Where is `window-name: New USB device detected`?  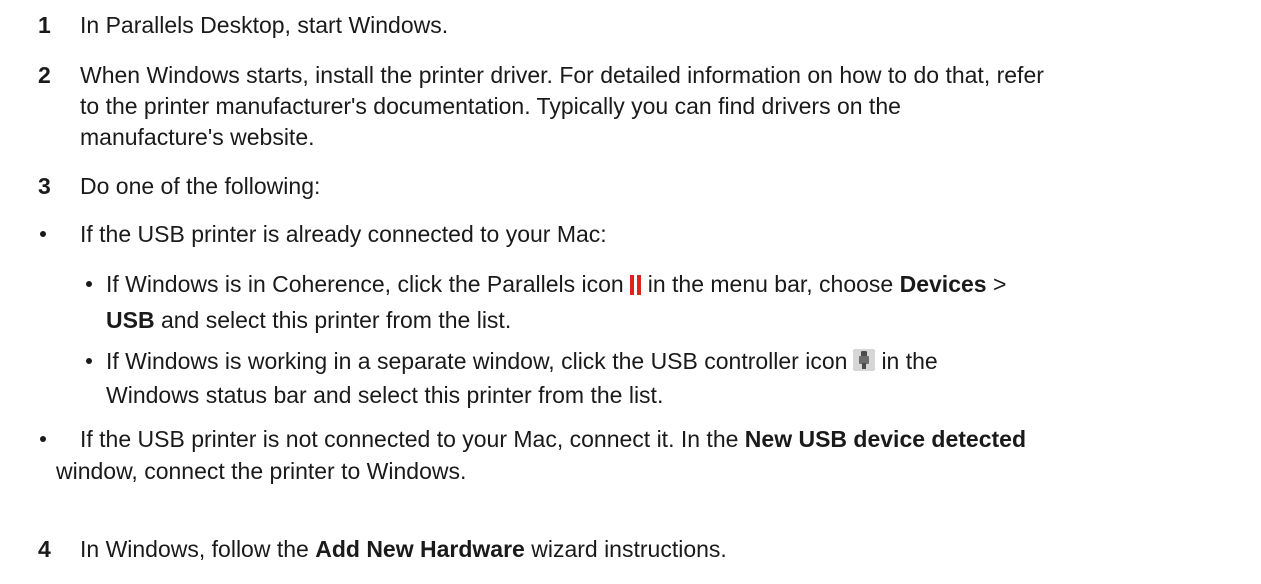 window-name: New USB device detected is located at coordinates (885, 439).